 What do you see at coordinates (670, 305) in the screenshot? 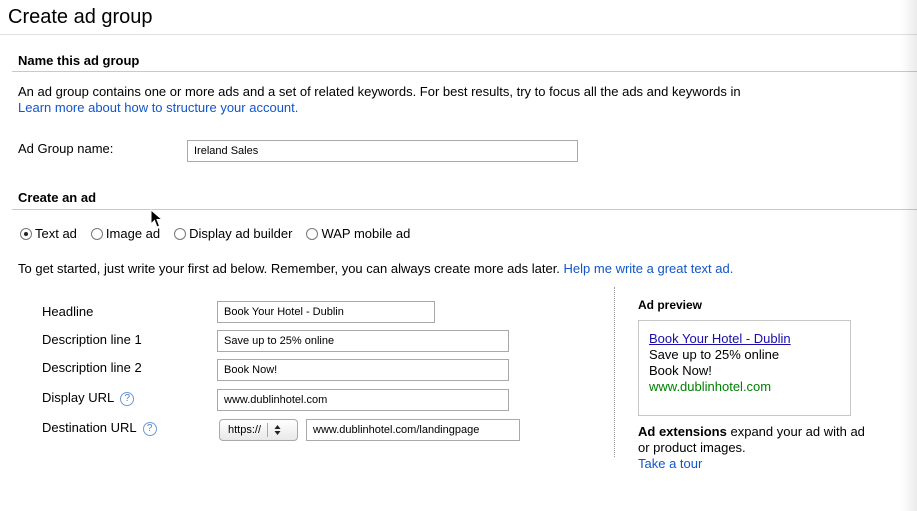
I see `ad-preview-heading: Ad preview` at bounding box center [670, 305].